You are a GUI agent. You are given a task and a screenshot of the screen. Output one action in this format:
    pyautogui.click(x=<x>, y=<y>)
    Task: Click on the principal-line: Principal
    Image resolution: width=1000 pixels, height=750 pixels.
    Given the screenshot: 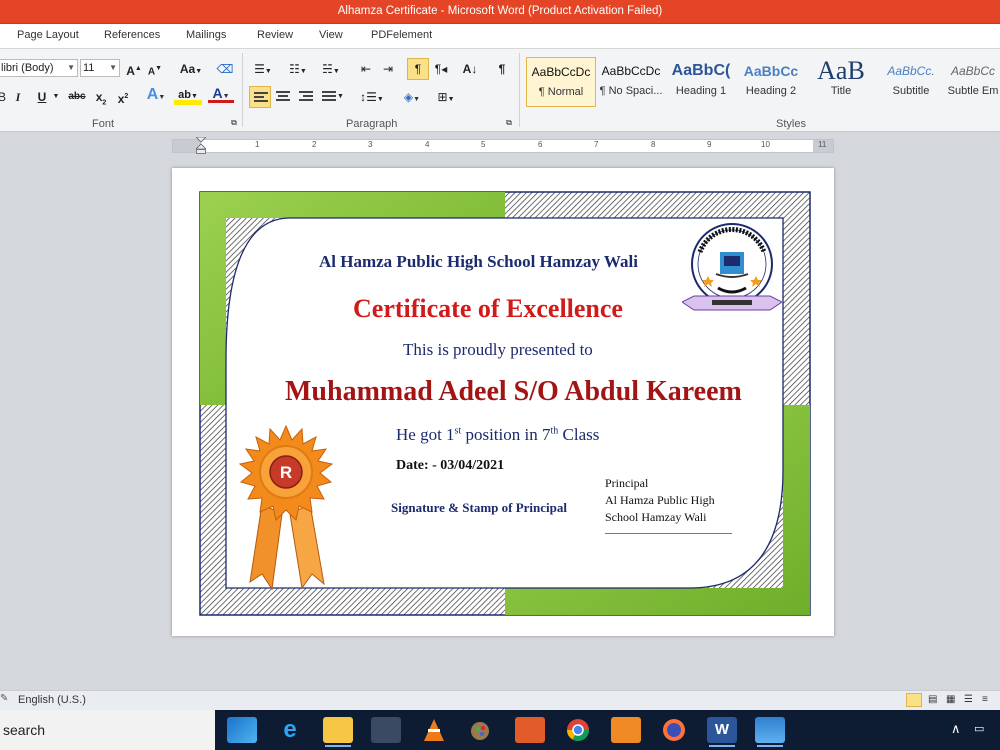 What is the action you would take?
    pyautogui.click(x=627, y=483)
    